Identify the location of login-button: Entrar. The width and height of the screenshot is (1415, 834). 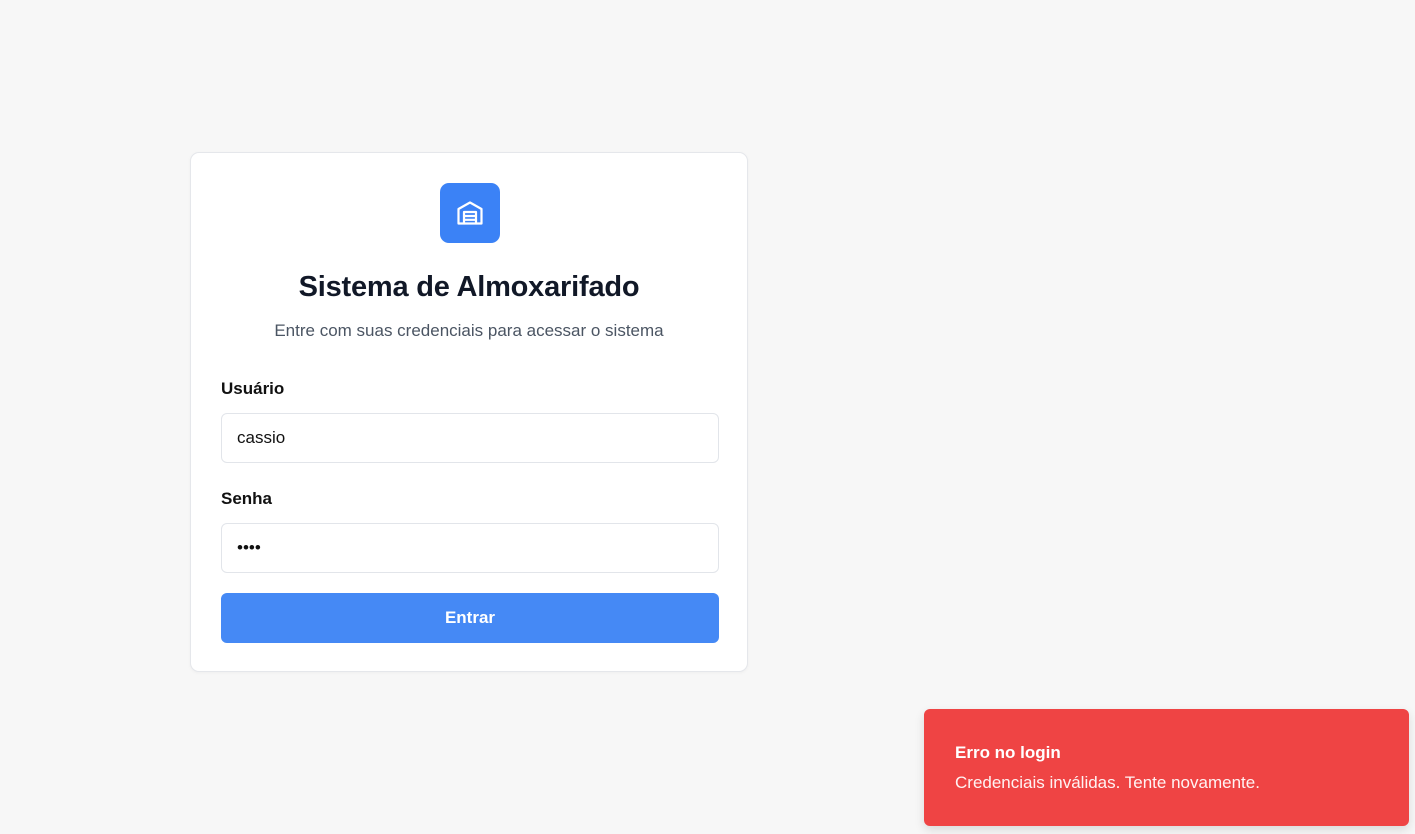
(470, 618).